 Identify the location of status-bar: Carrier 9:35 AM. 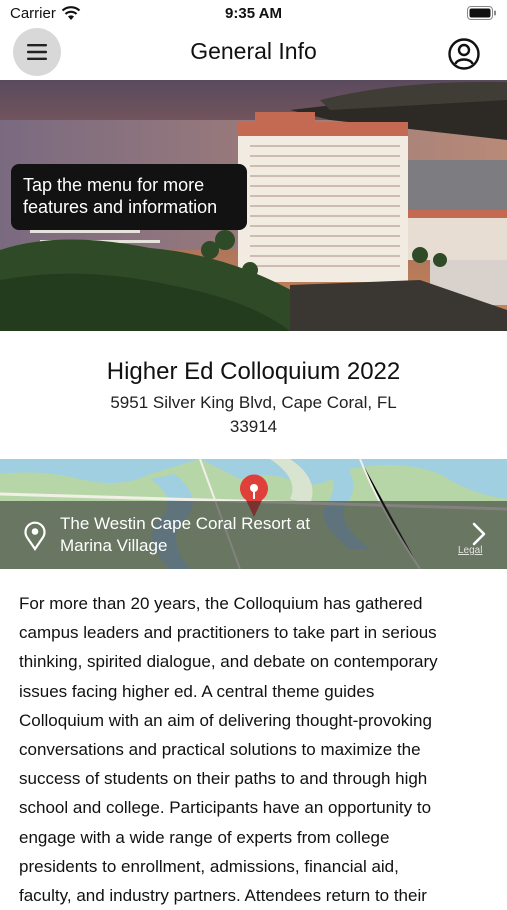
(253, 14).